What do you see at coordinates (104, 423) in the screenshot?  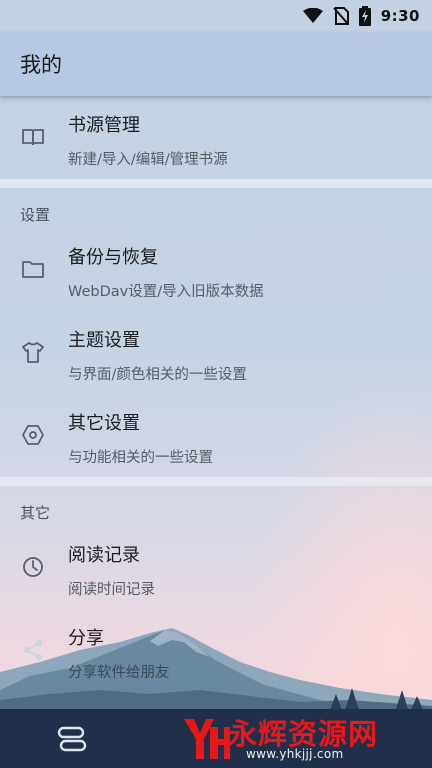 I see `item-title: 其它设置` at bounding box center [104, 423].